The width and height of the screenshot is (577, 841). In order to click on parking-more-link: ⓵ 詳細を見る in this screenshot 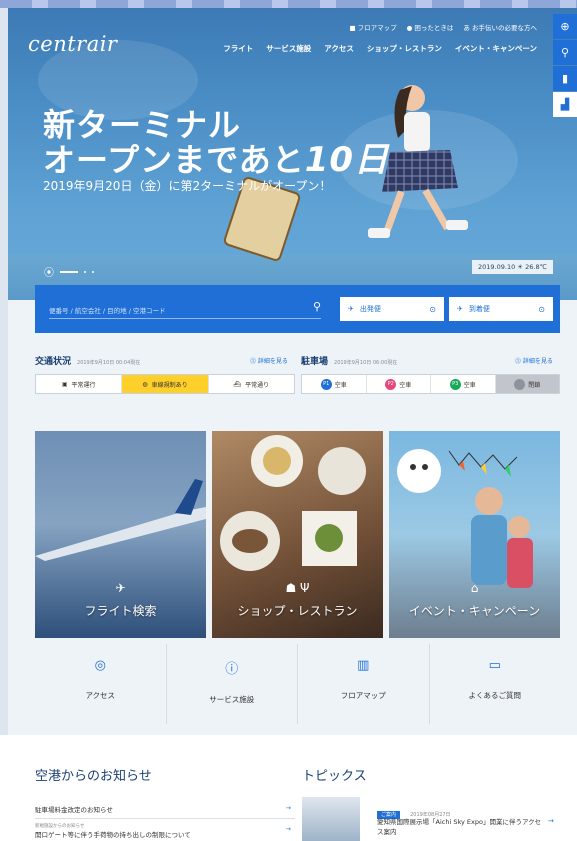, I will do `click(534, 360)`.